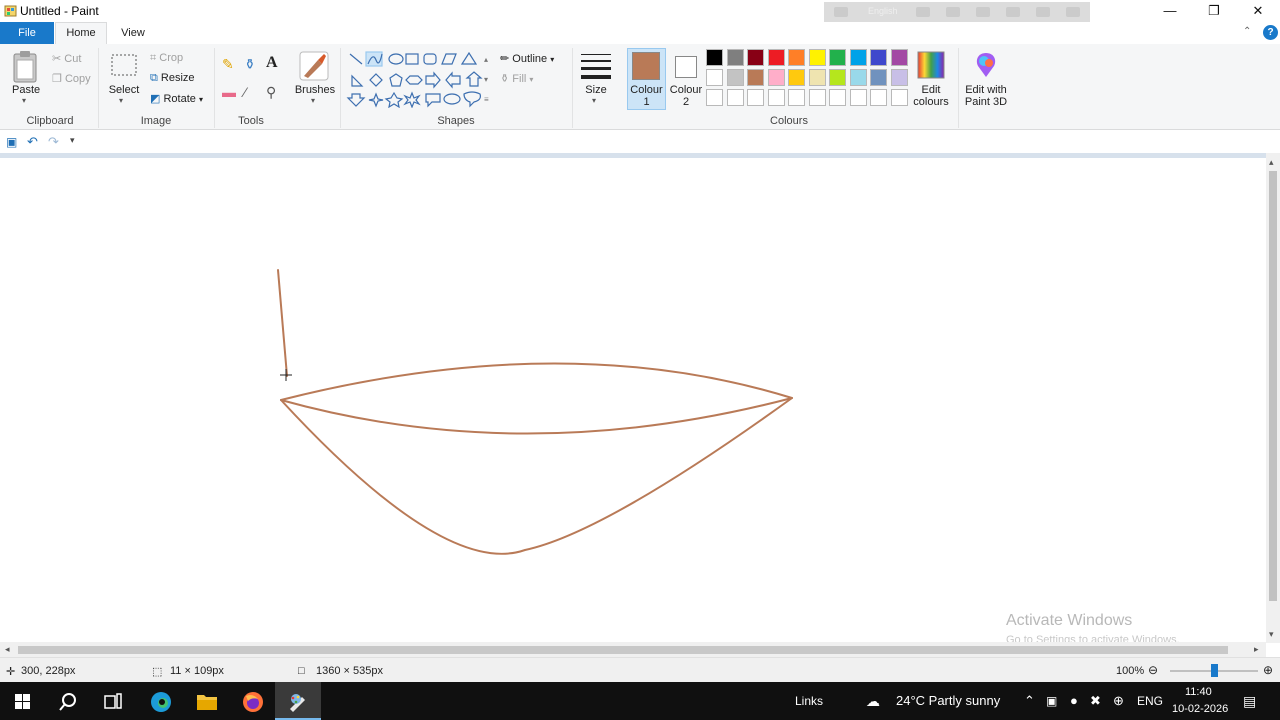  I want to click on close-button: ✕, so click(1258, 11).